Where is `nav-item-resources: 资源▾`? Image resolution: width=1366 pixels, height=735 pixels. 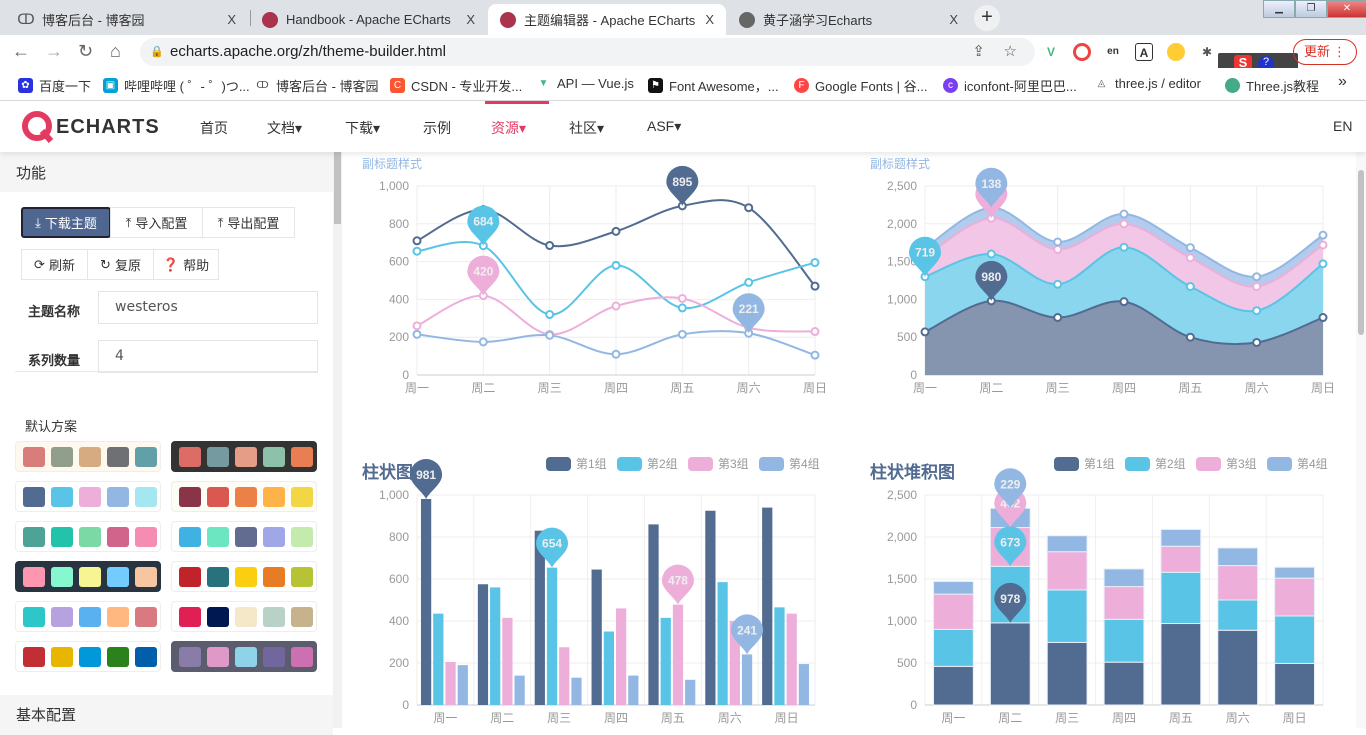
nav-item-resources: 资源▾ is located at coordinates (508, 128).